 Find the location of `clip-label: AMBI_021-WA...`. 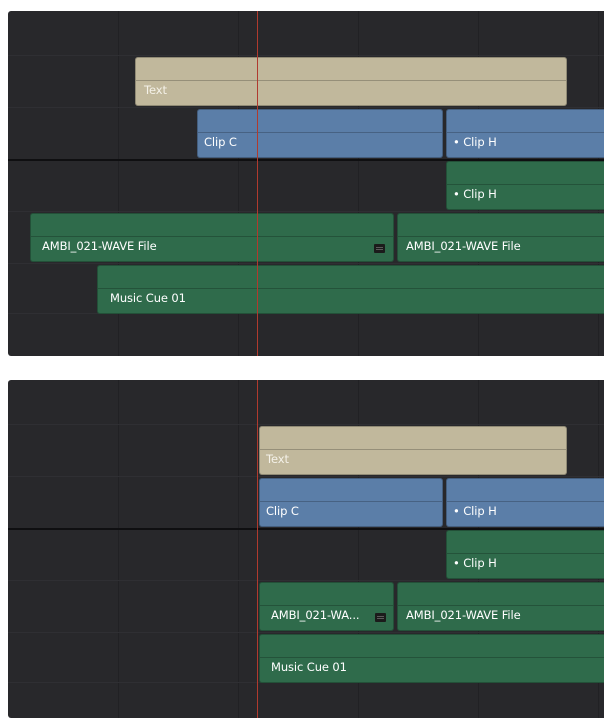

clip-label: AMBI_021-WA... is located at coordinates (315, 615).